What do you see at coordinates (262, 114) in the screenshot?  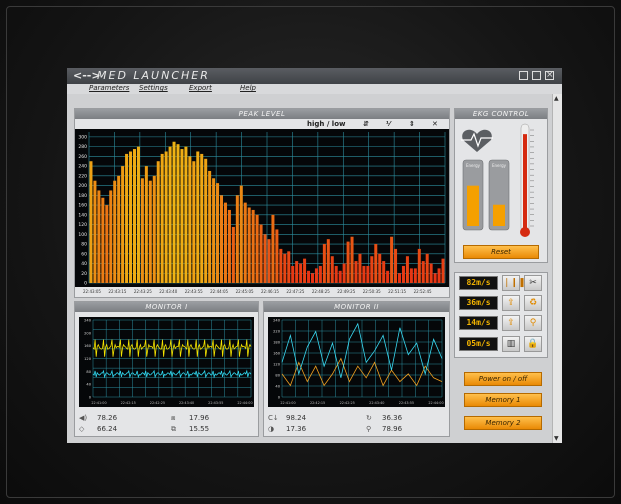 I see `peak-level-title: PEAK LEVEL` at bounding box center [262, 114].